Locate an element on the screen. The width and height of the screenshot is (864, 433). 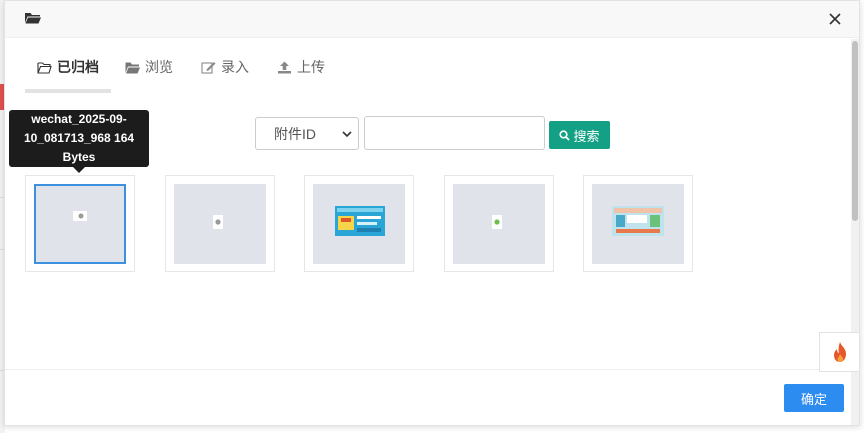
fire-icon is located at coordinates (839, 352).